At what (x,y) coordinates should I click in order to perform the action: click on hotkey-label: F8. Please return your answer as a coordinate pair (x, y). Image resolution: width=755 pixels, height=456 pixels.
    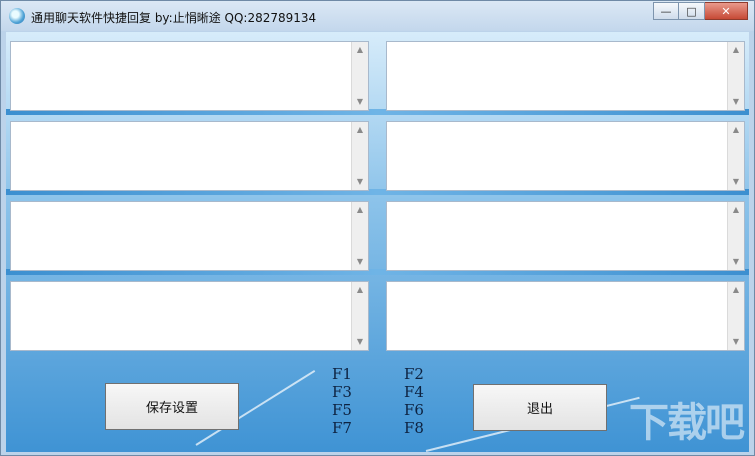
    Looking at the image, I should click on (414, 428).